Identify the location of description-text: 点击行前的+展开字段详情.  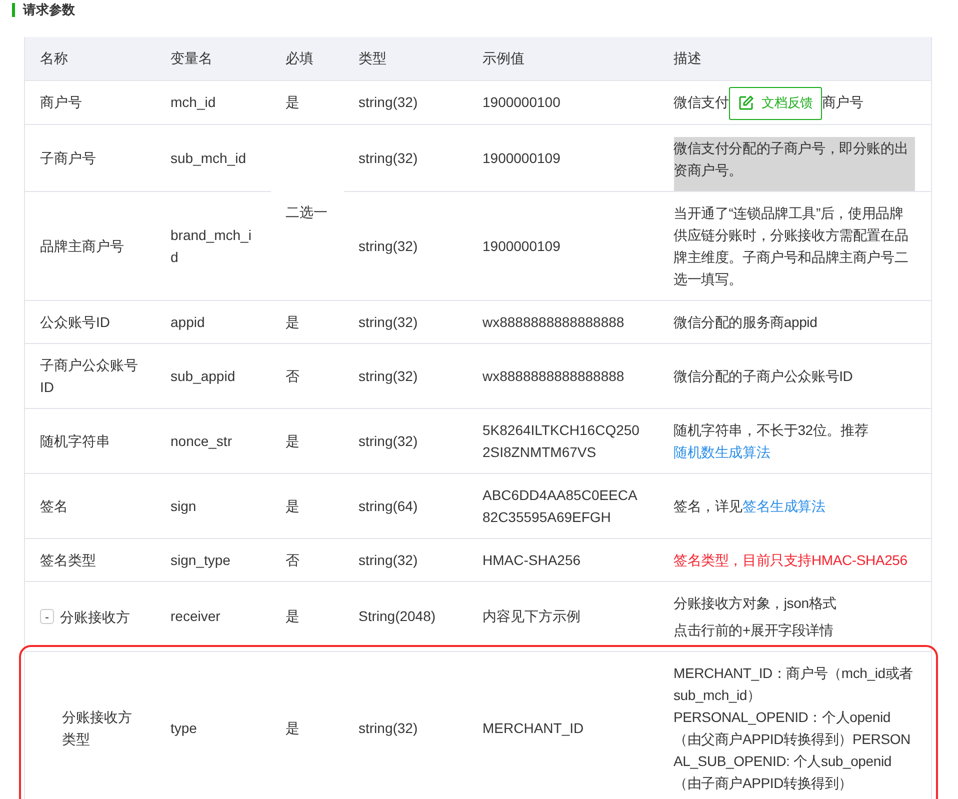
(754, 630).